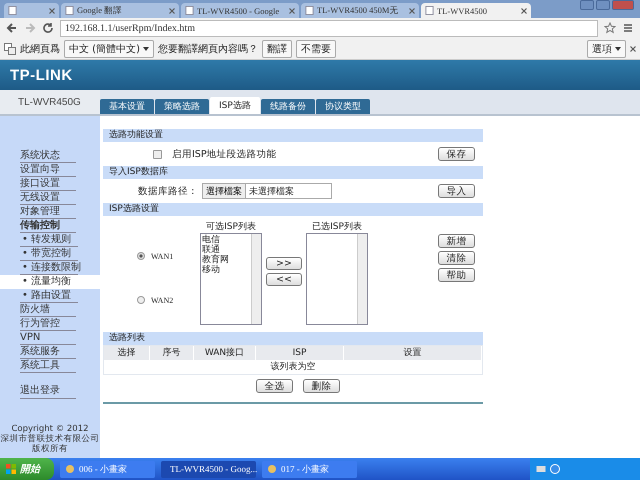  I want to click on remove-button: <<, so click(284, 279).